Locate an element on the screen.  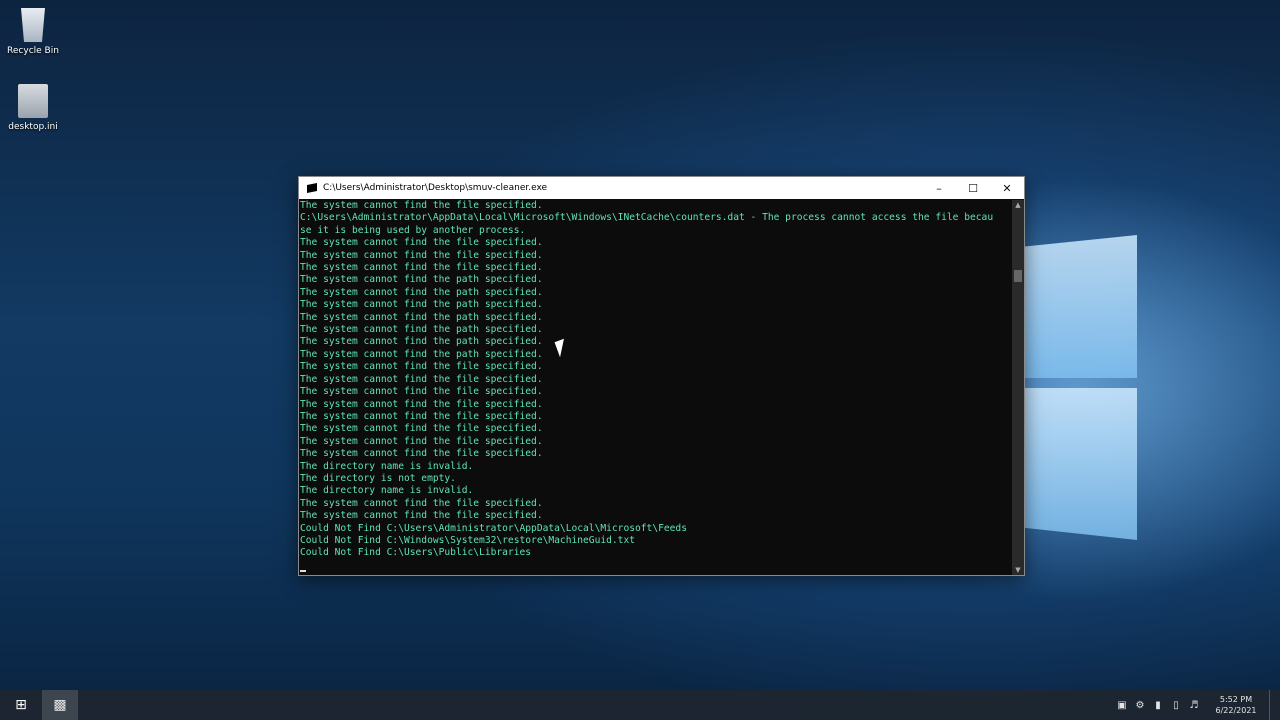
console-scrollbar: ▲ ▼ is located at coordinates (1018, 387).